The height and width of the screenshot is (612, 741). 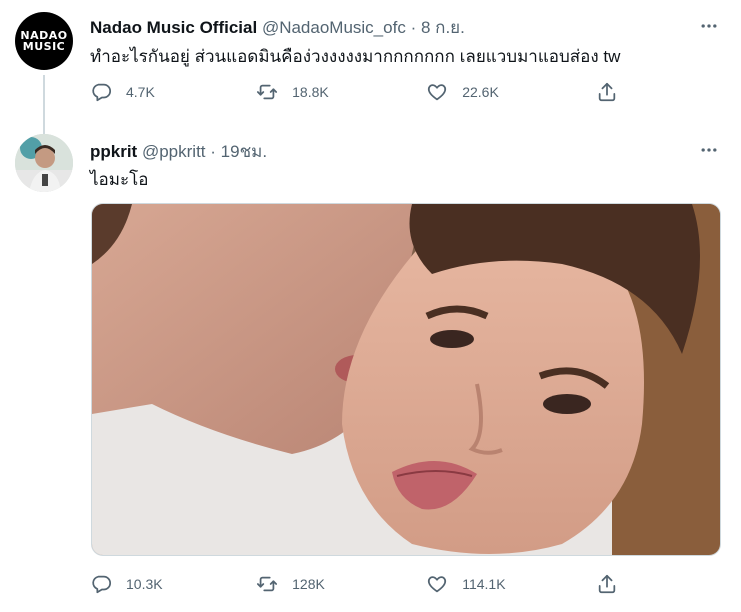 What do you see at coordinates (244, 151) in the screenshot?
I see `tweet-timestamp: 19ชม.` at bounding box center [244, 151].